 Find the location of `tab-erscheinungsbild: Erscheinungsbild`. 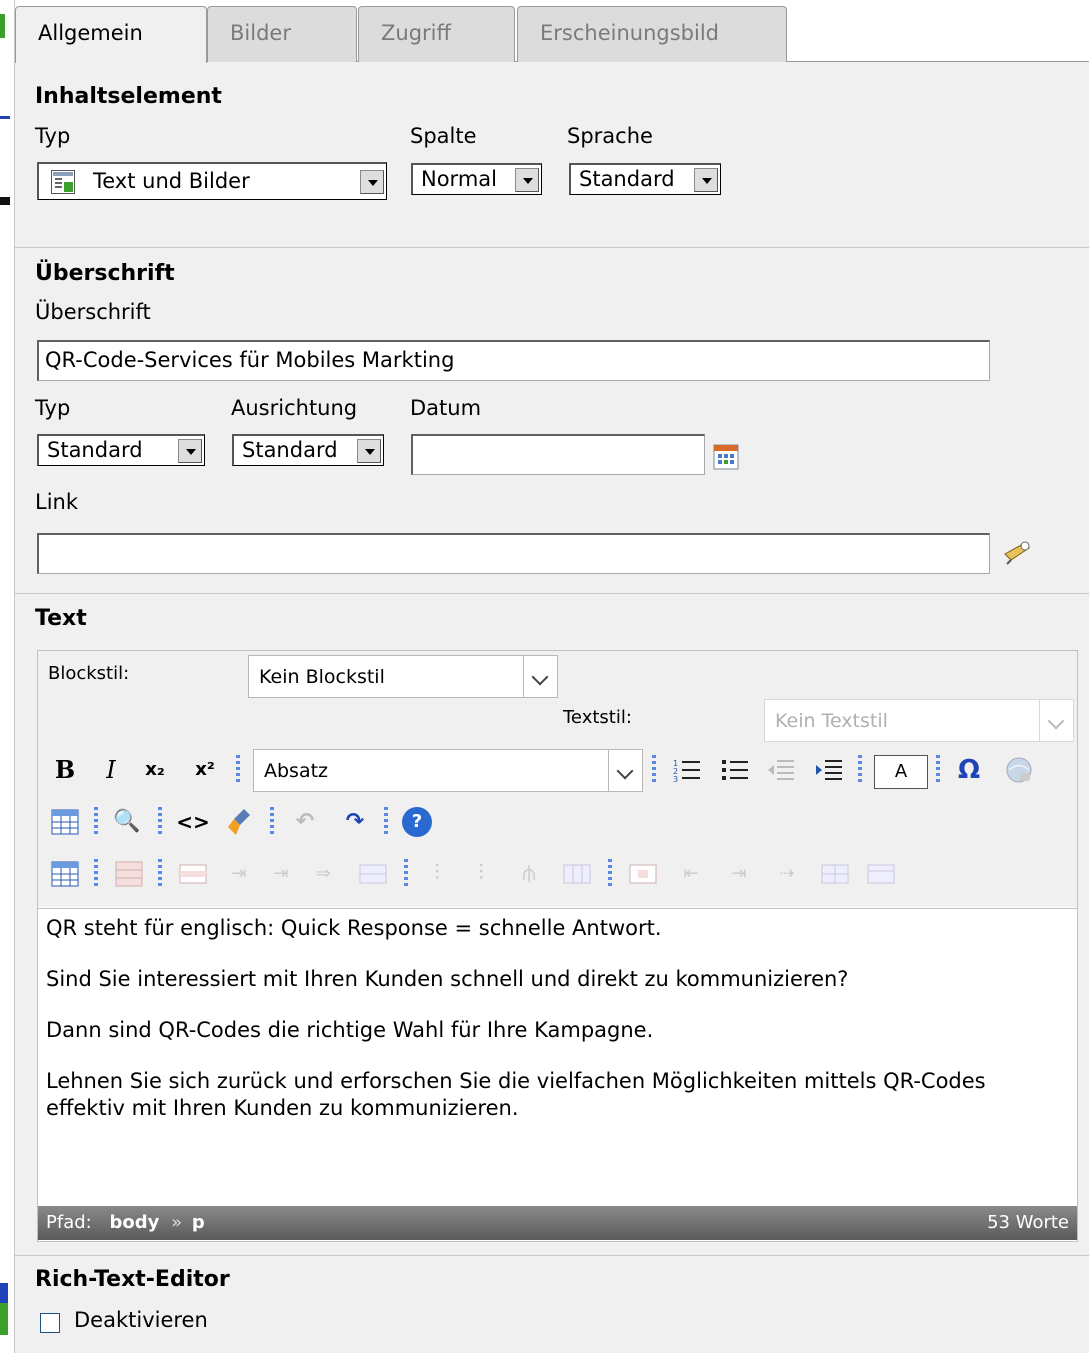

tab-erscheinungsbild: Erscheinungsbild is located at coordinates (652, 34).